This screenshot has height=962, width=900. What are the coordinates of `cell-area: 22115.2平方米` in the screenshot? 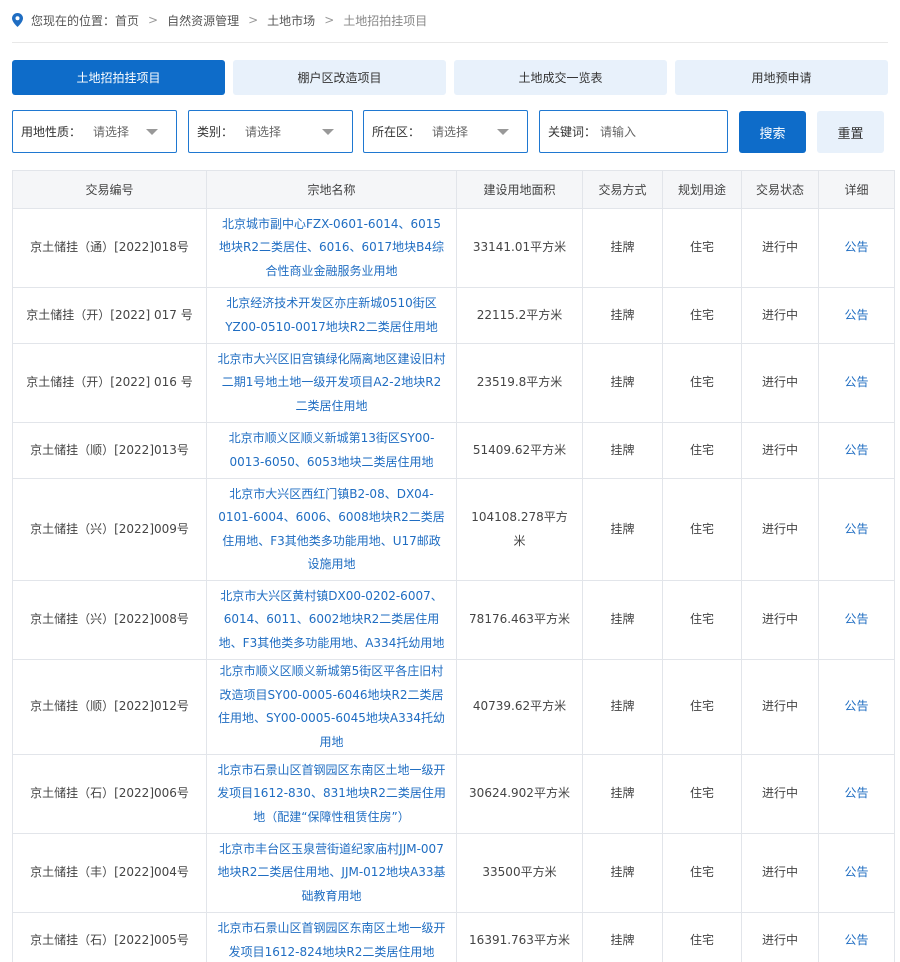 It's located at (519, 315).